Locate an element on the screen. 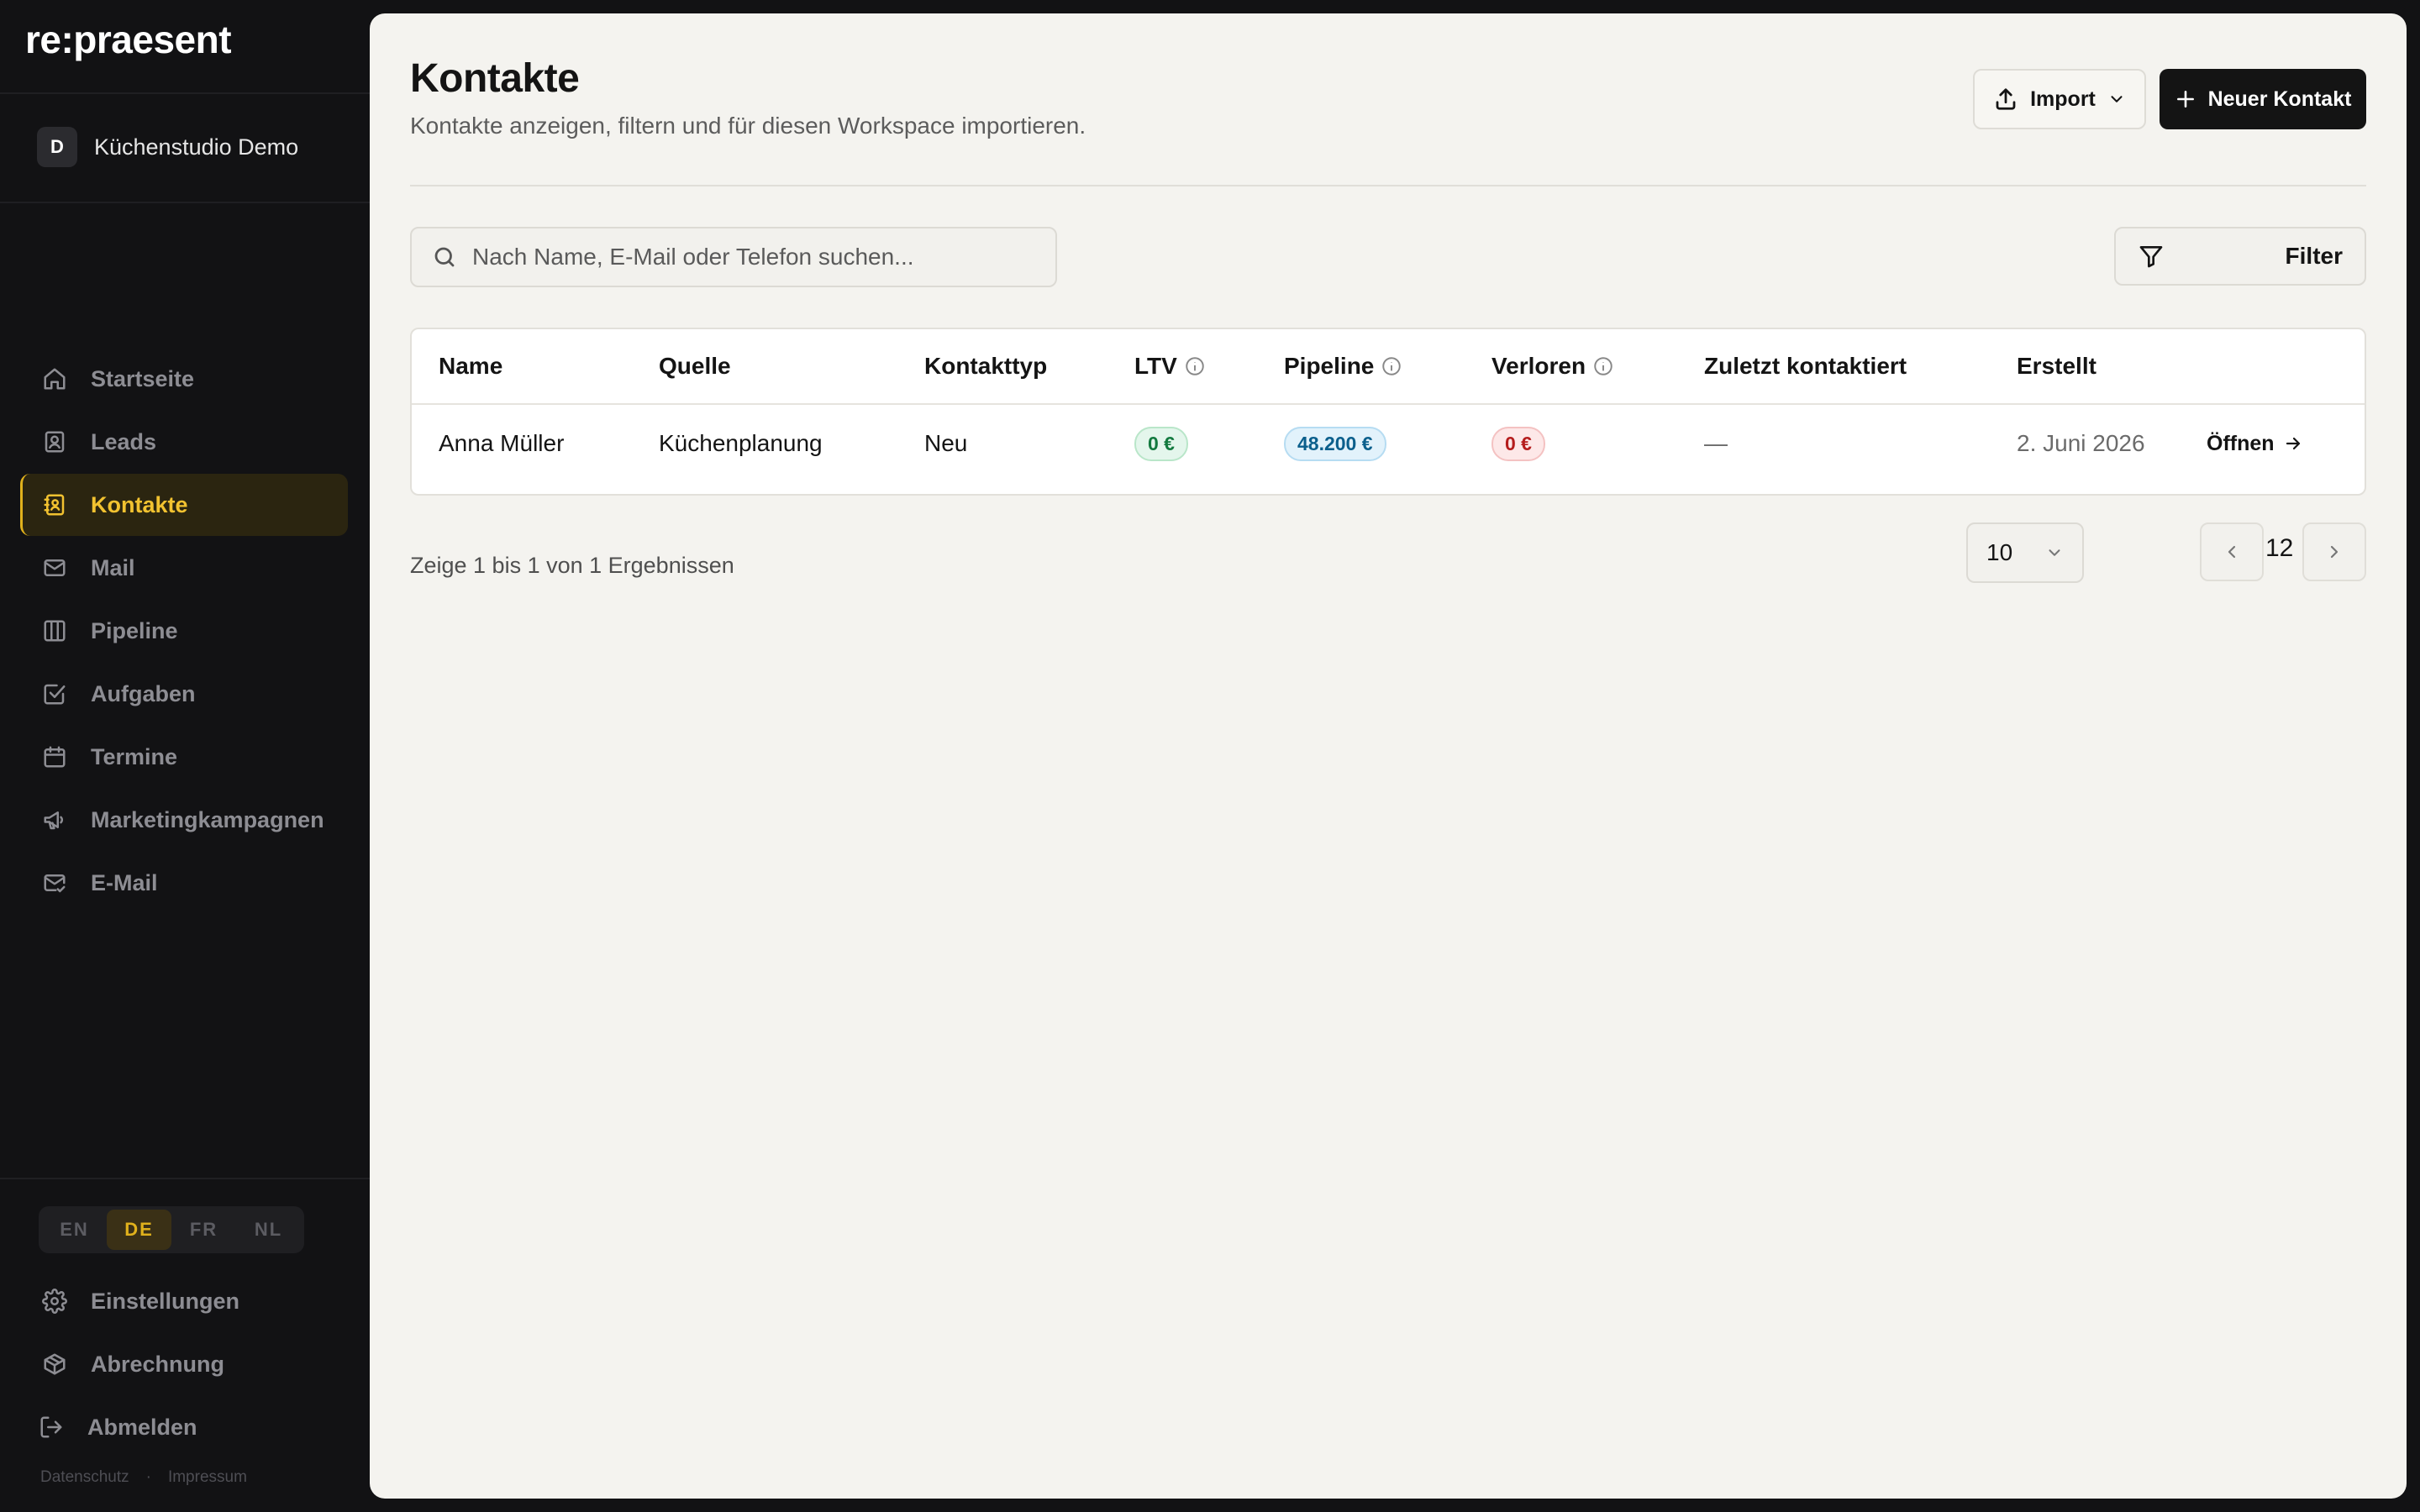 The height and width of the screenshot is (1512, 2420). imprint-link: Impressum is located at coordinates (207, 1477).